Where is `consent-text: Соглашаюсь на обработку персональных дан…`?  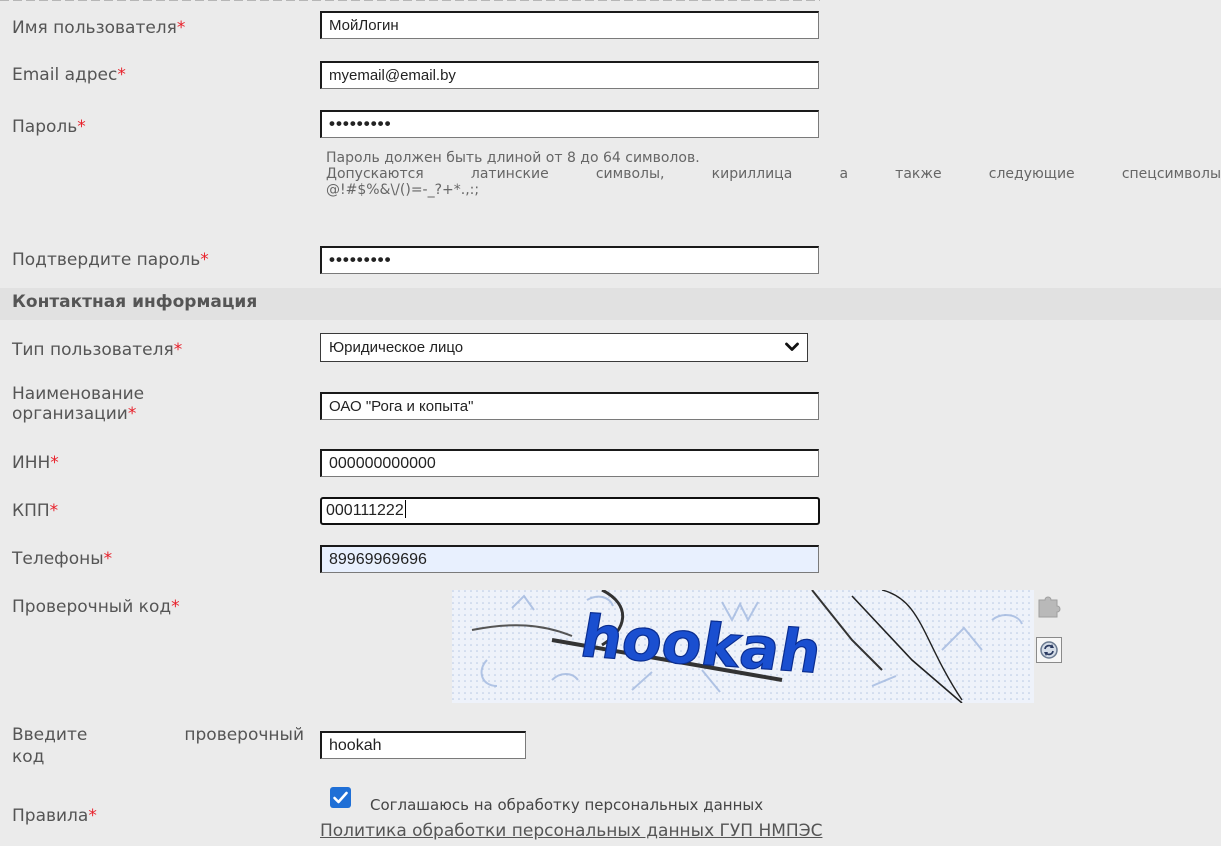 consent-text: Соглашаюсь на обработку персональных дан… is located at coordinates (567, 805).